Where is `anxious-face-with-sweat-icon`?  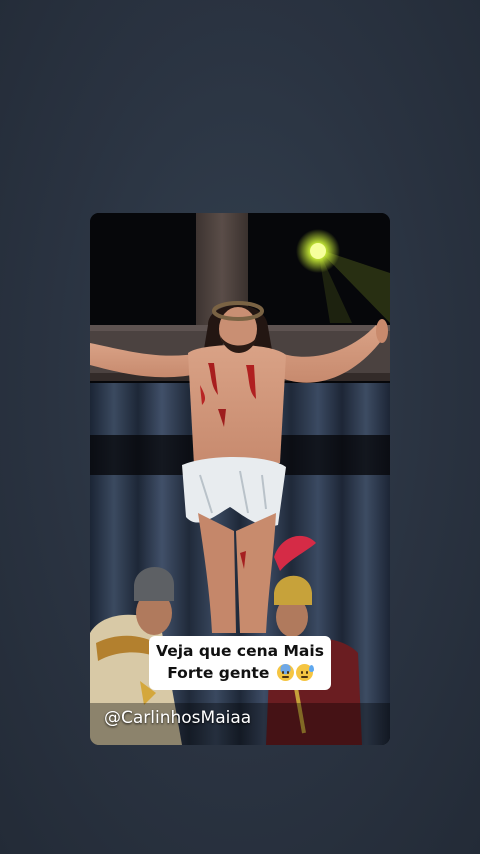 anxious-face-with-sweat-icon is located at coordinates (285, 672).